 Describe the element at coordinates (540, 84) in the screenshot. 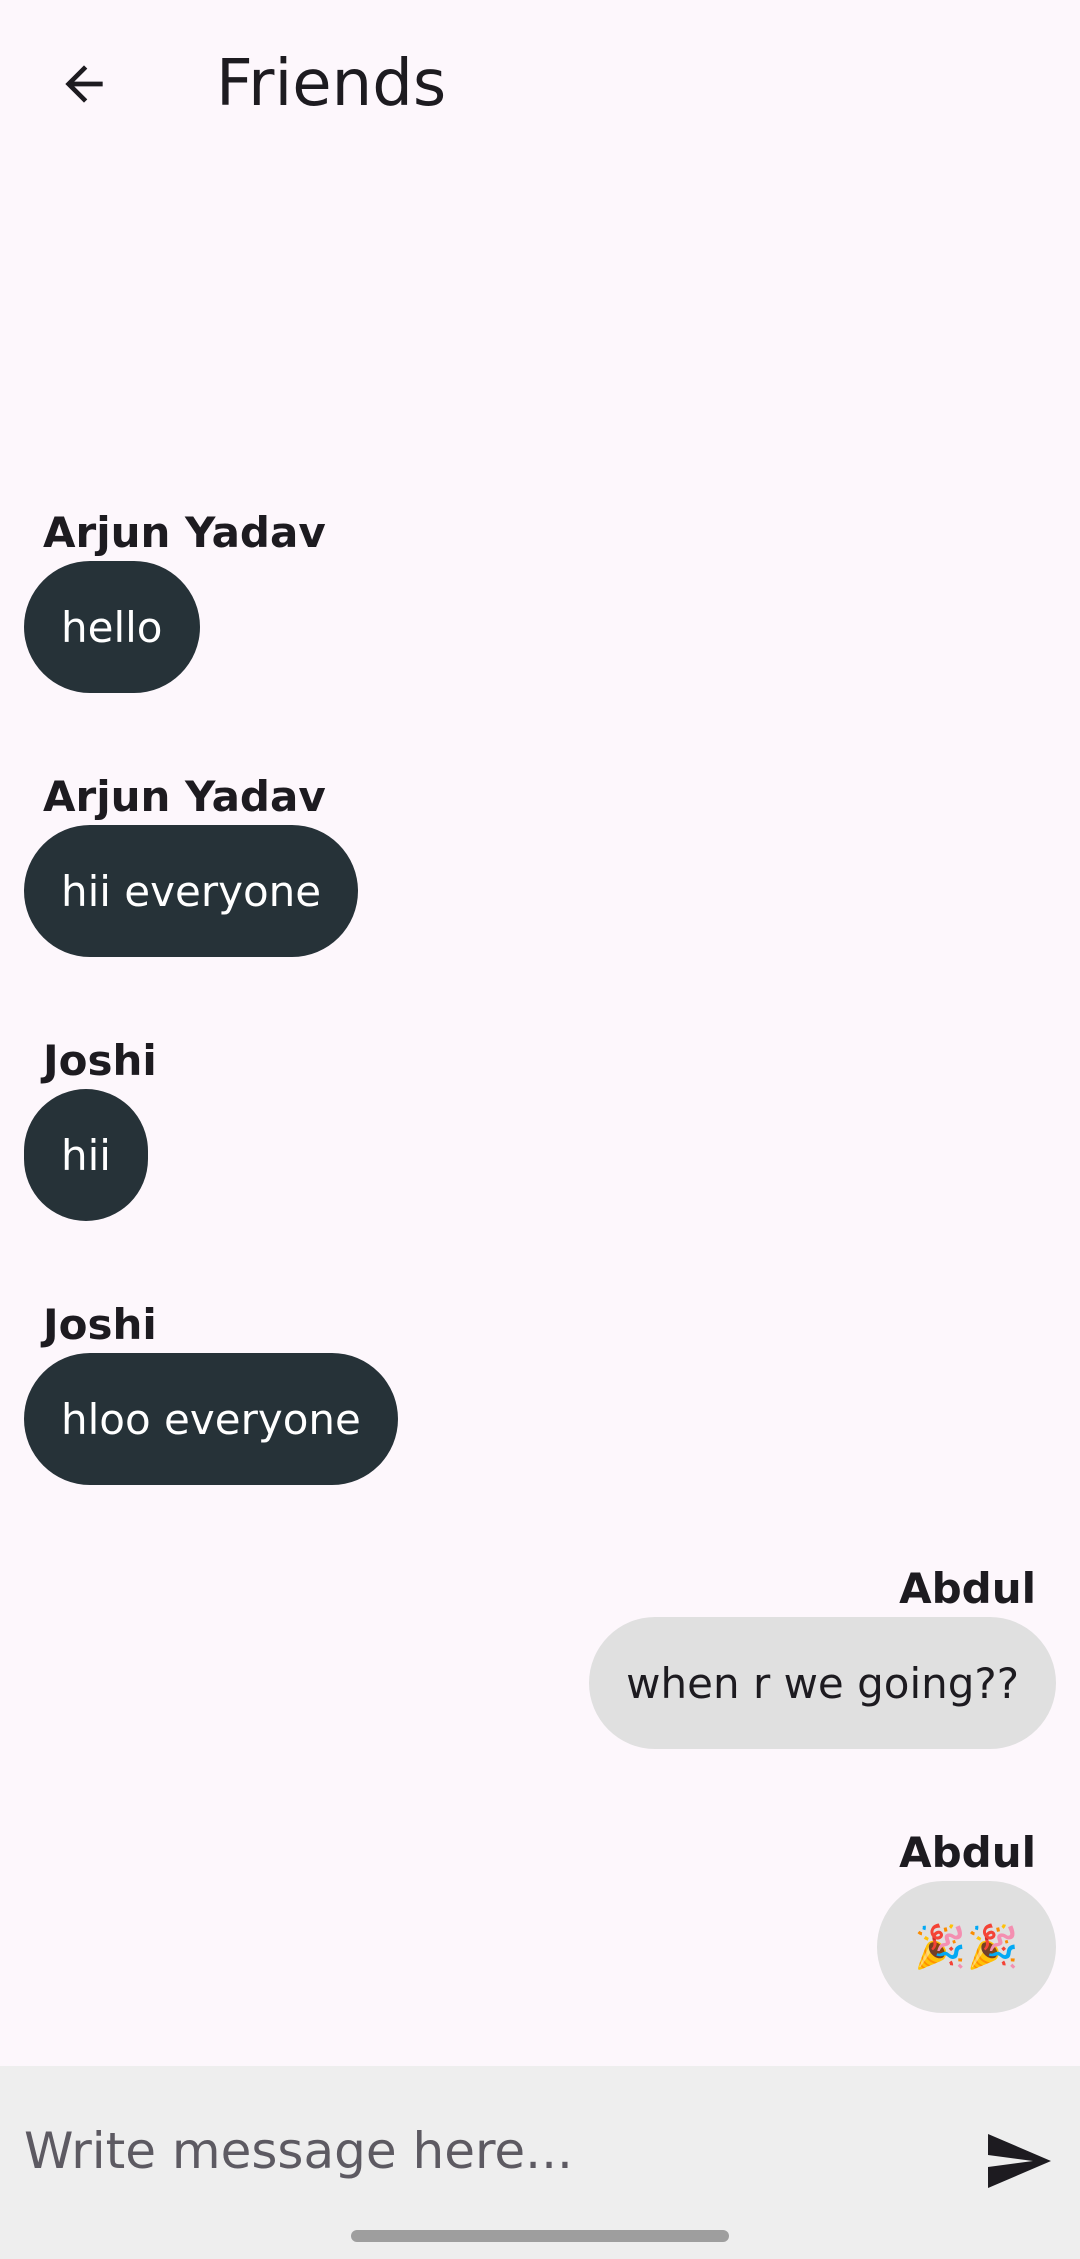

I see `app-bar: Friends` at that location.